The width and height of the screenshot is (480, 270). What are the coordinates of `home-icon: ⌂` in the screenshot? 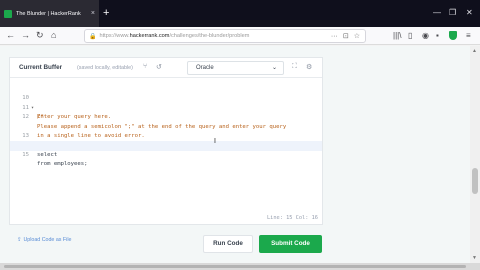 It's located at (53, 35).